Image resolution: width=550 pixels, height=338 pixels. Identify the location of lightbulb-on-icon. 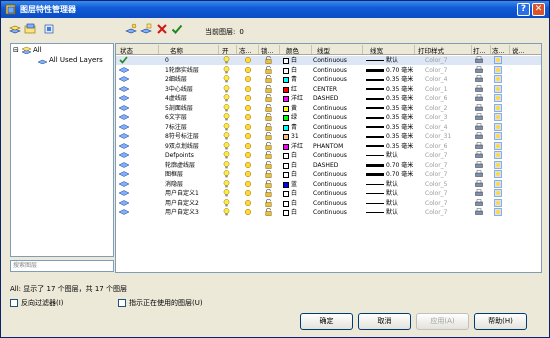
(226, 213).